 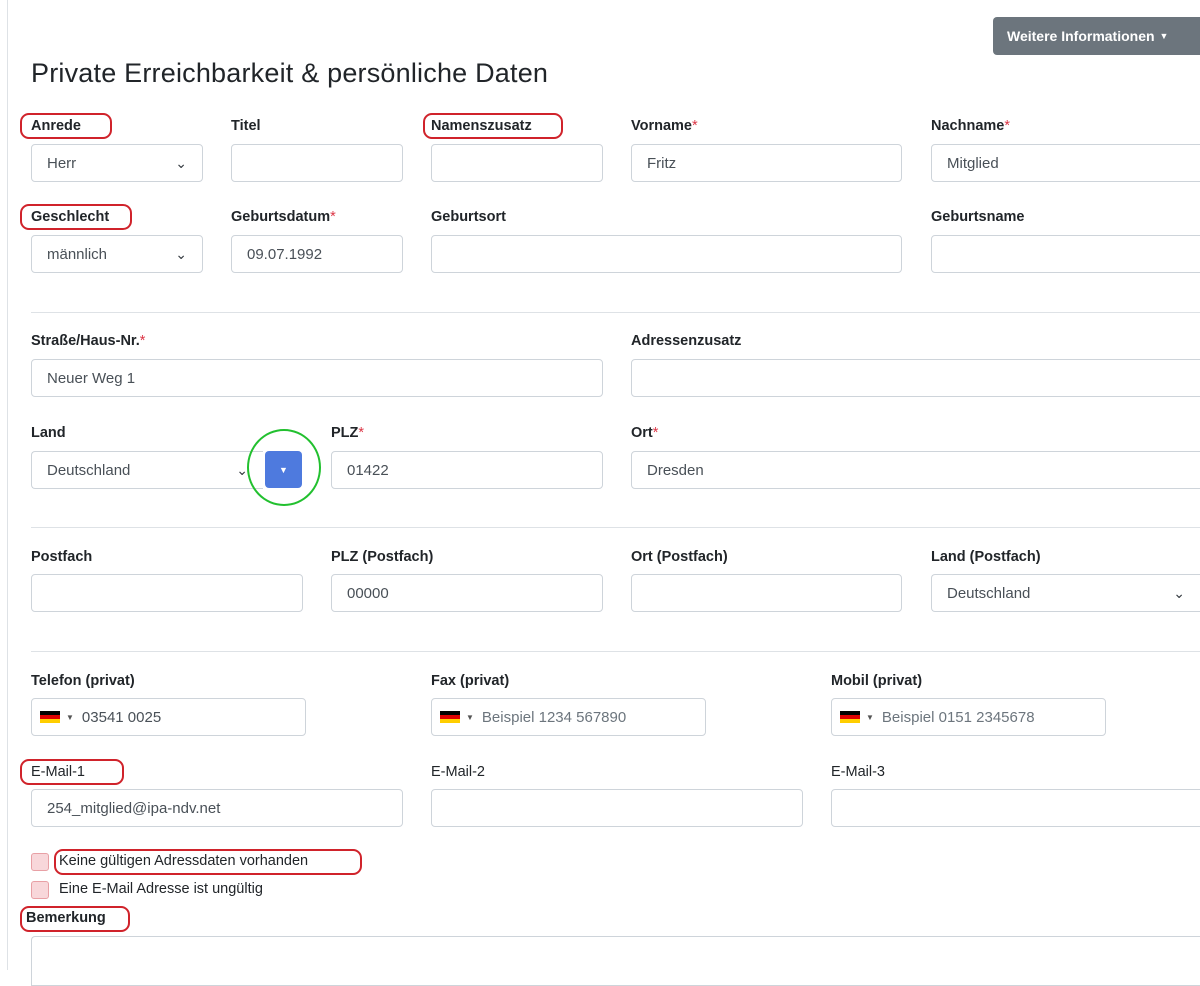 What do you see at coordinates (89, 470) in the screenshot?
I see `land-value: Deutschland` at bounding box center [89, 470].